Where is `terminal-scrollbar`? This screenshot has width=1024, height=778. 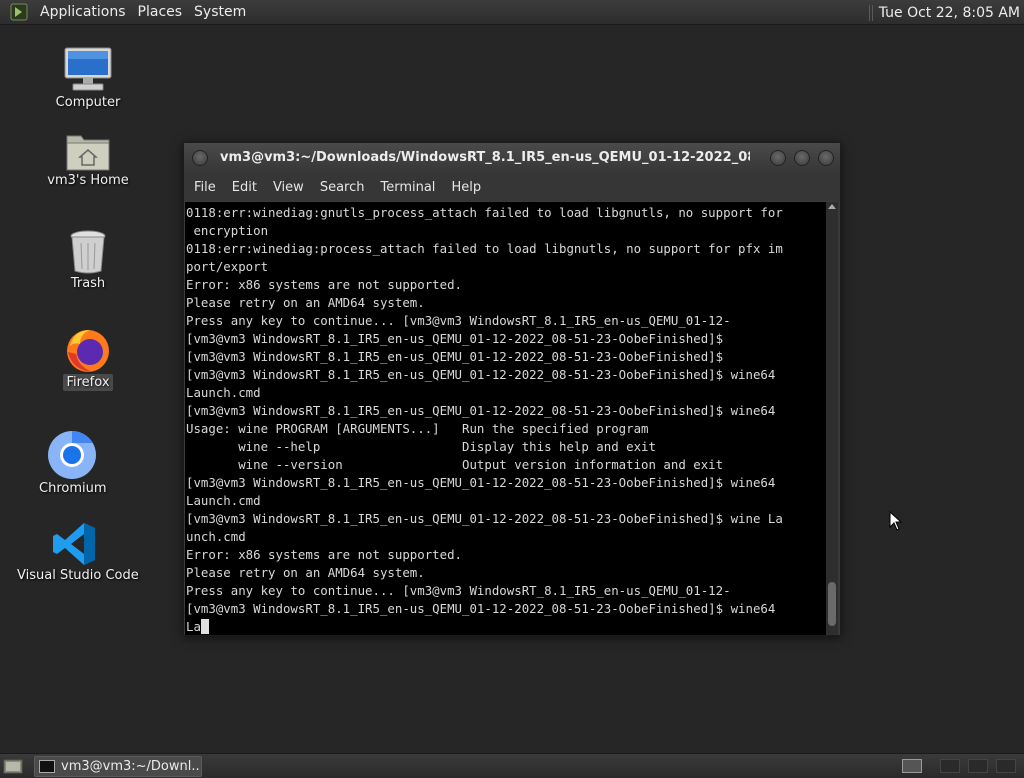
terminal-scrollbar is located at coordinates (832, 418).